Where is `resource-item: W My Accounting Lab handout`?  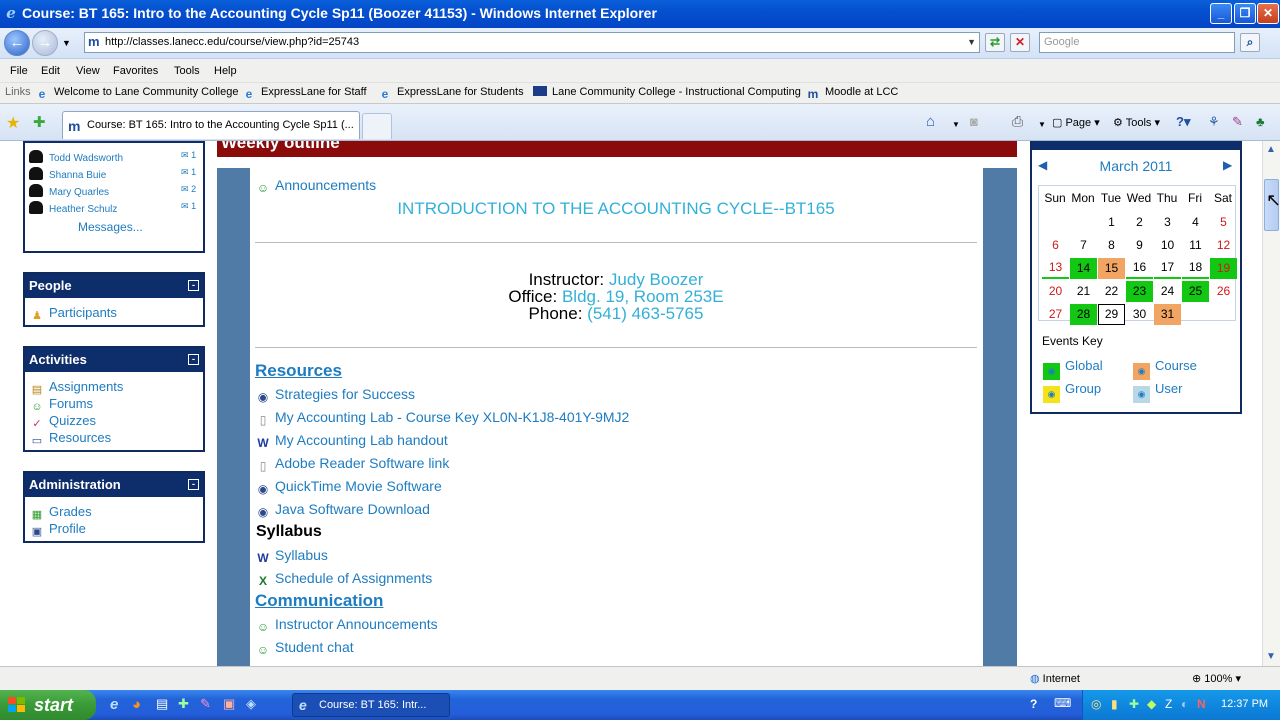
resource-item: W My Accounting Lab handout is located at coordinates (351, 441).